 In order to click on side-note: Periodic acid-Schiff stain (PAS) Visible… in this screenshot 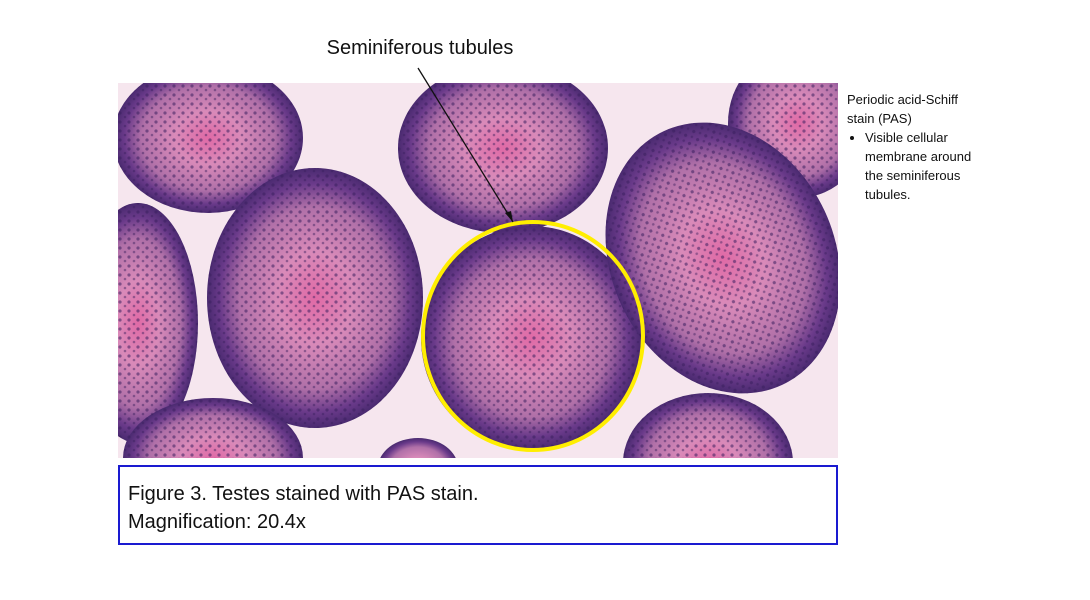, I will do `click(917, 147)`.